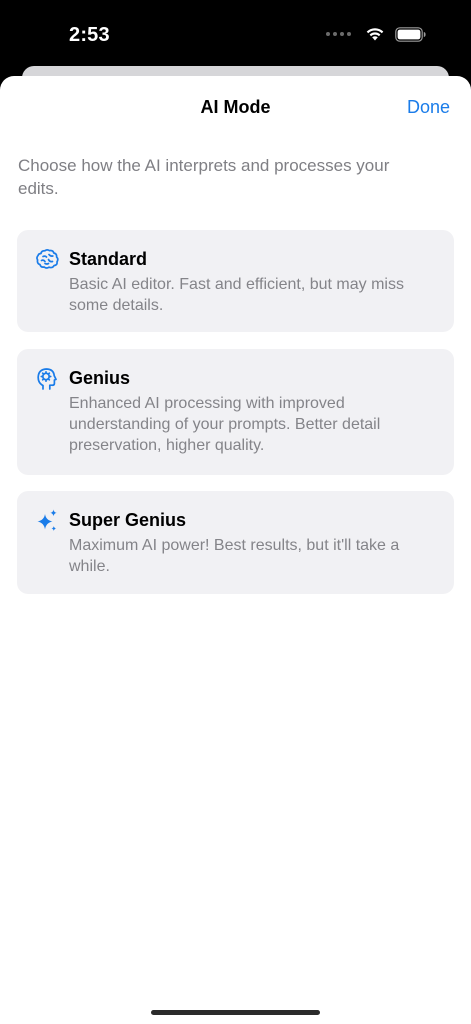 The height and width of the screenshot is (1024, 471). I want to click on wifi-icon, so click(375, 34).